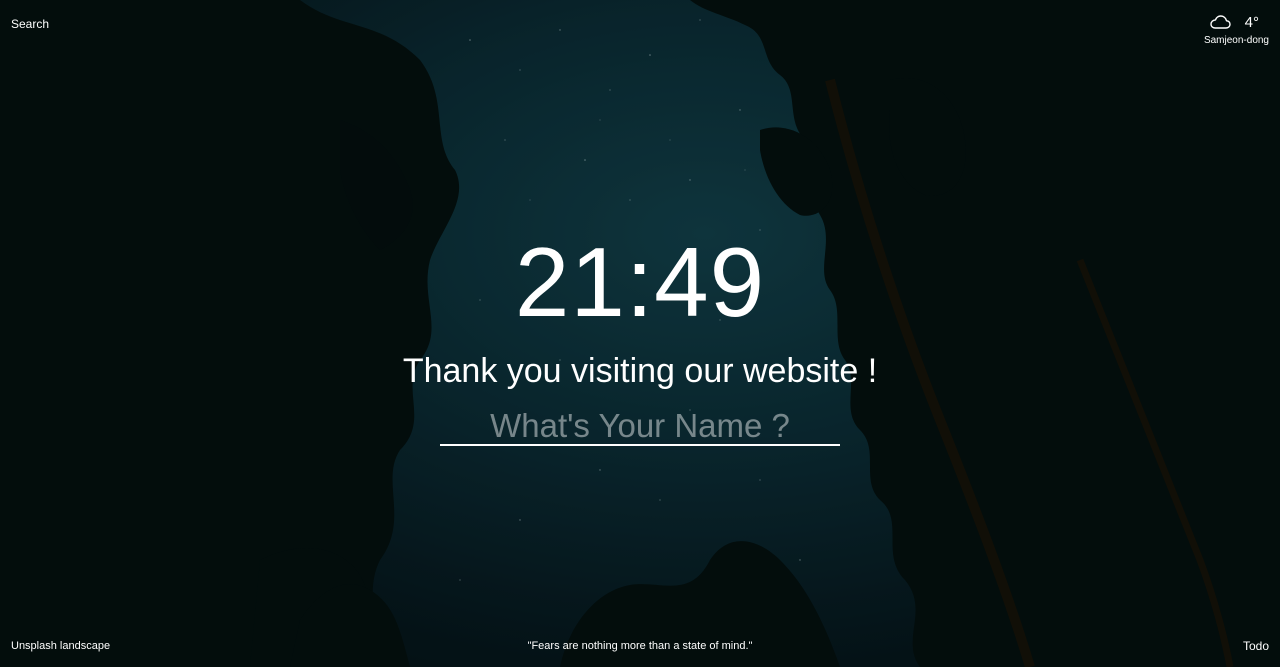  What do you see at coordinates (1236, 40) in the screenshot?
I see `weather-location: Samjeon-dong` at bounding box center [1236, 40].